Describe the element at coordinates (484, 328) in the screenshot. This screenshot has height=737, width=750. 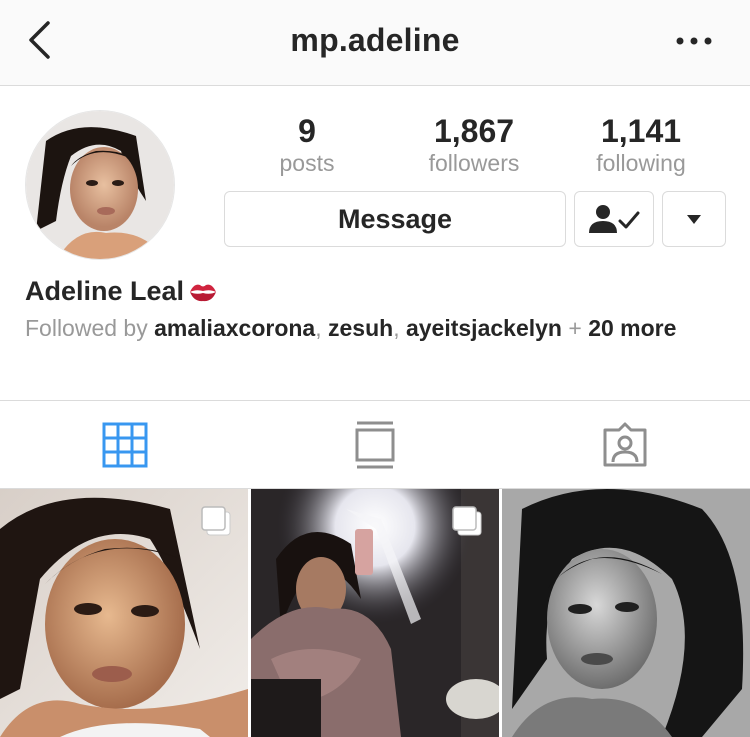
I see `follower-link: ayeitsjackelyn` at that location.